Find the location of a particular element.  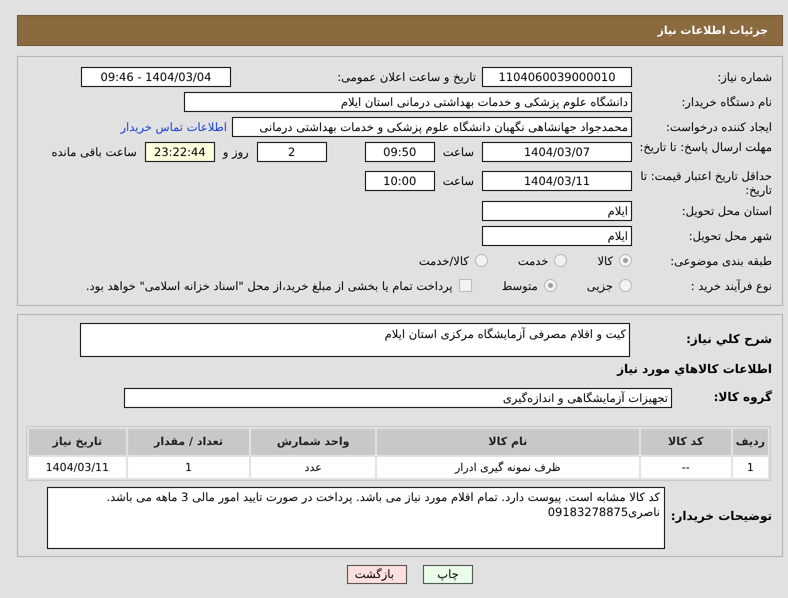

province-field: ایلام is located at coordinates (557, 210).